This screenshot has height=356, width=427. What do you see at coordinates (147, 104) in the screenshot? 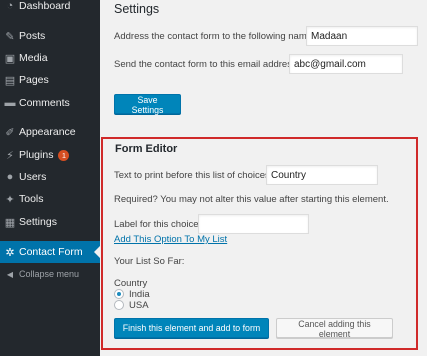
I see `save-settings-button: Save Settings` at bounding box center [147, 104].